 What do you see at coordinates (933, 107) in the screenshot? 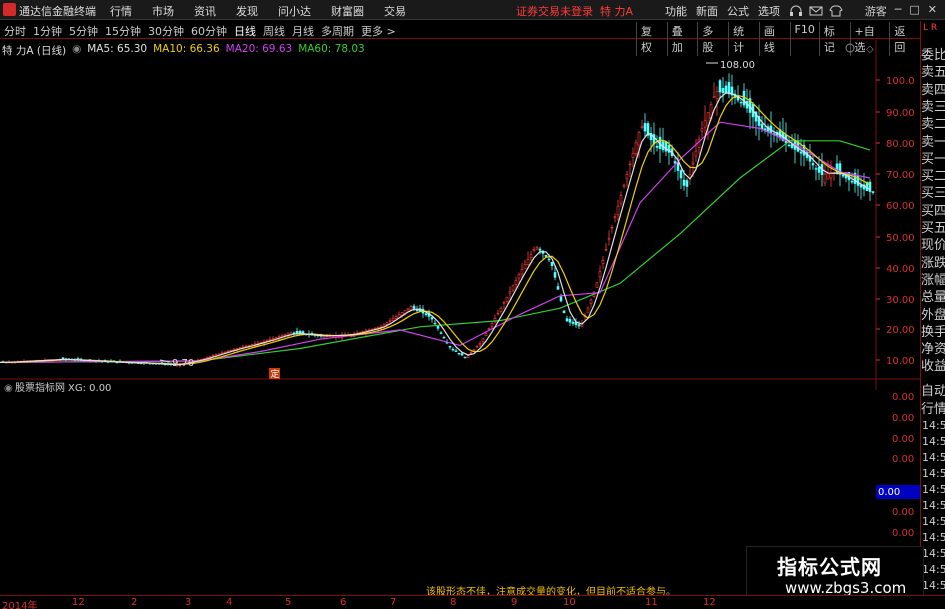
I see `quote-field-label: 卖三` at bounding box center [933, 107].